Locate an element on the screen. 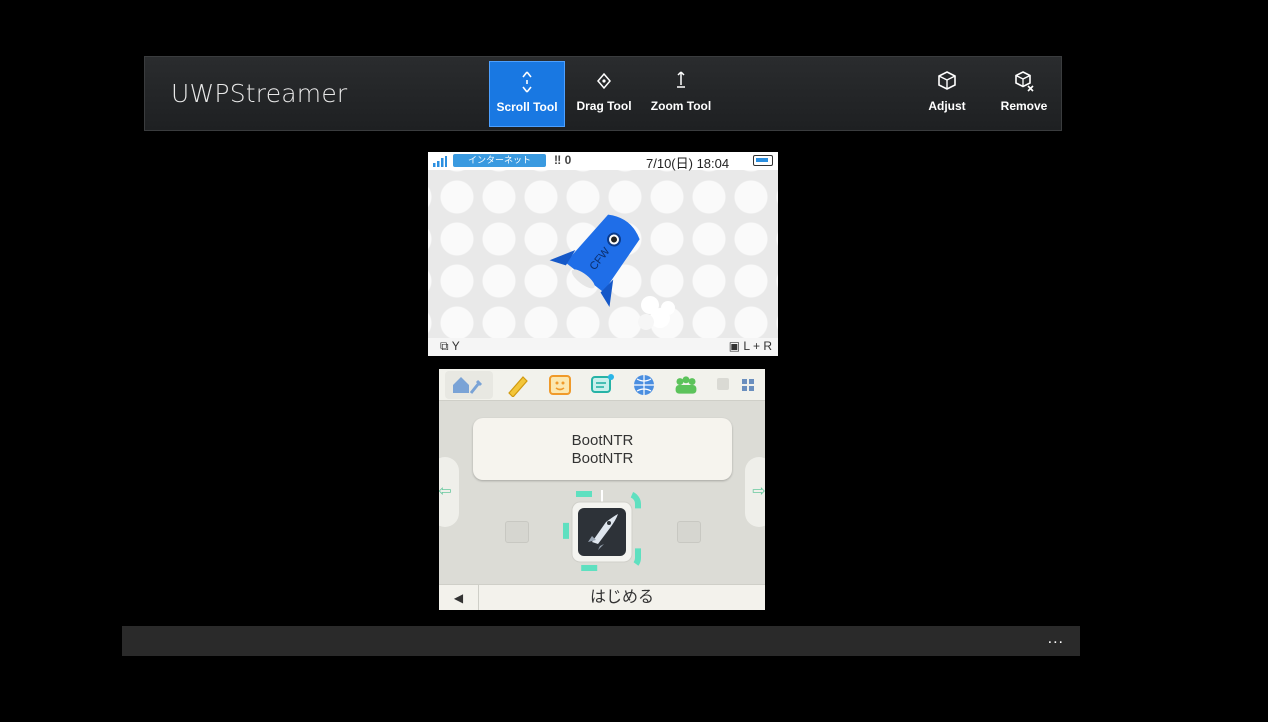 This screenshot has width=1268, height=722. app-title-card: BootNTR BootNTR is located at coordinates (602, 449).